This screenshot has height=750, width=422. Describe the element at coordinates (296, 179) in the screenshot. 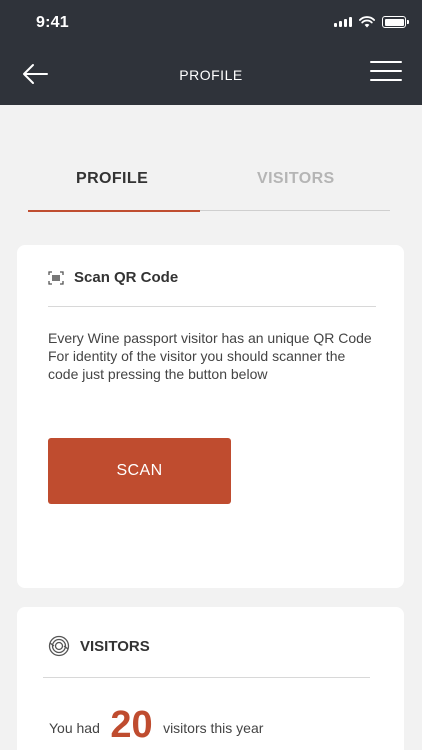

I see `tab-visitors: VISITORS` at that location.